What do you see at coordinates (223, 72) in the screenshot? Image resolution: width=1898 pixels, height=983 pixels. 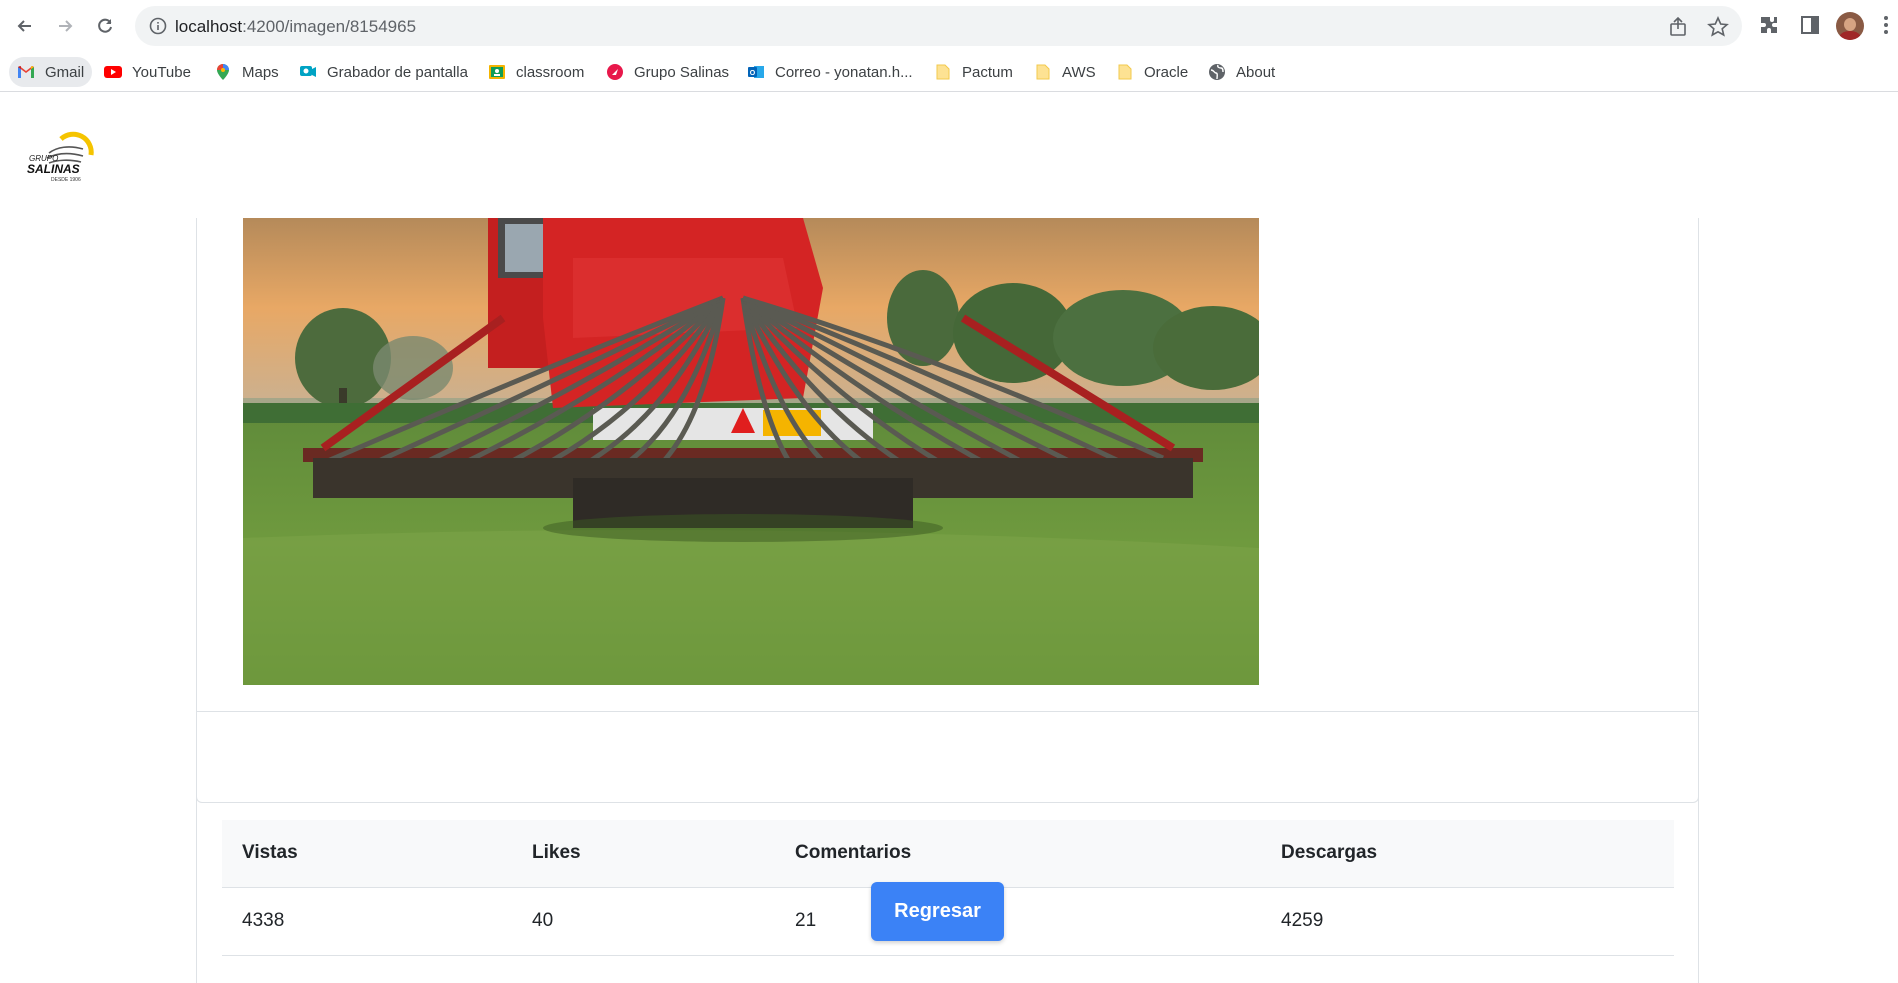 I see `maps-icon` at bounding box center [223, 72].